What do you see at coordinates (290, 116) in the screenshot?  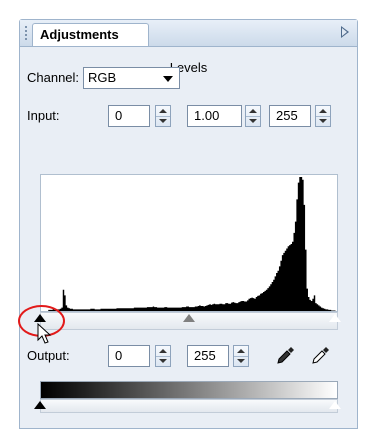 I see `input-white-field: 255` at bounding box center [290, 116].